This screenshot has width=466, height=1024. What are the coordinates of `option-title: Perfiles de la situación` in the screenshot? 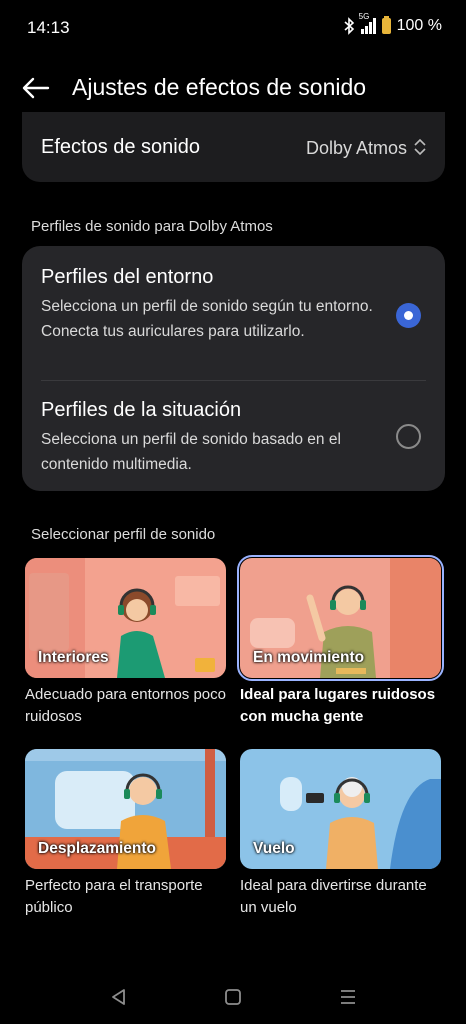 It's located at (141, 410).